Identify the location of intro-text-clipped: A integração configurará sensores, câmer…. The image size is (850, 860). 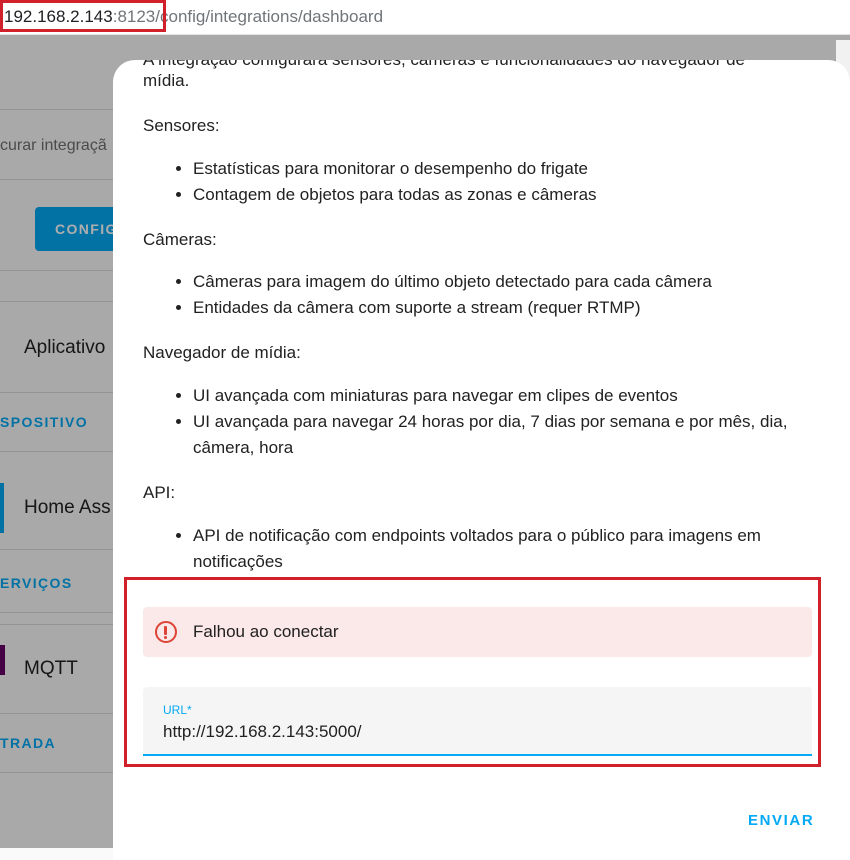
(444, 65).